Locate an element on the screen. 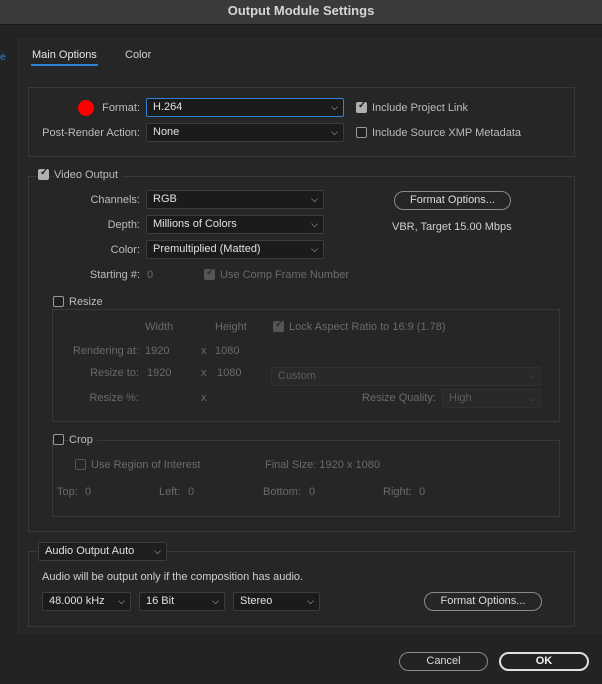 This screenshot has width=602, height=684. crop-bottom-value: 0 is located at coordinates (312, 492).